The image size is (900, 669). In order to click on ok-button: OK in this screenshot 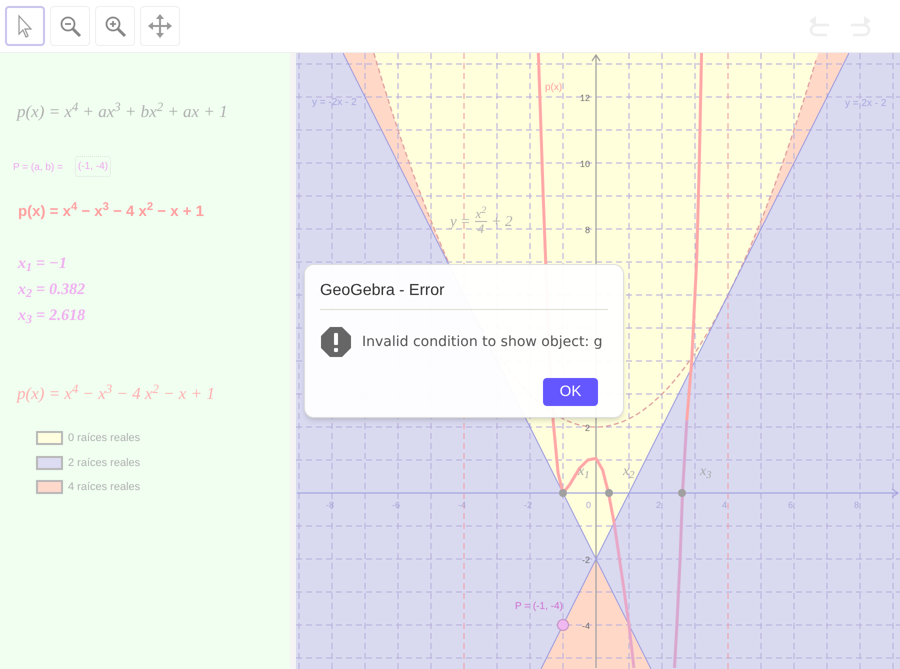, I will do `click(570, 392)`.